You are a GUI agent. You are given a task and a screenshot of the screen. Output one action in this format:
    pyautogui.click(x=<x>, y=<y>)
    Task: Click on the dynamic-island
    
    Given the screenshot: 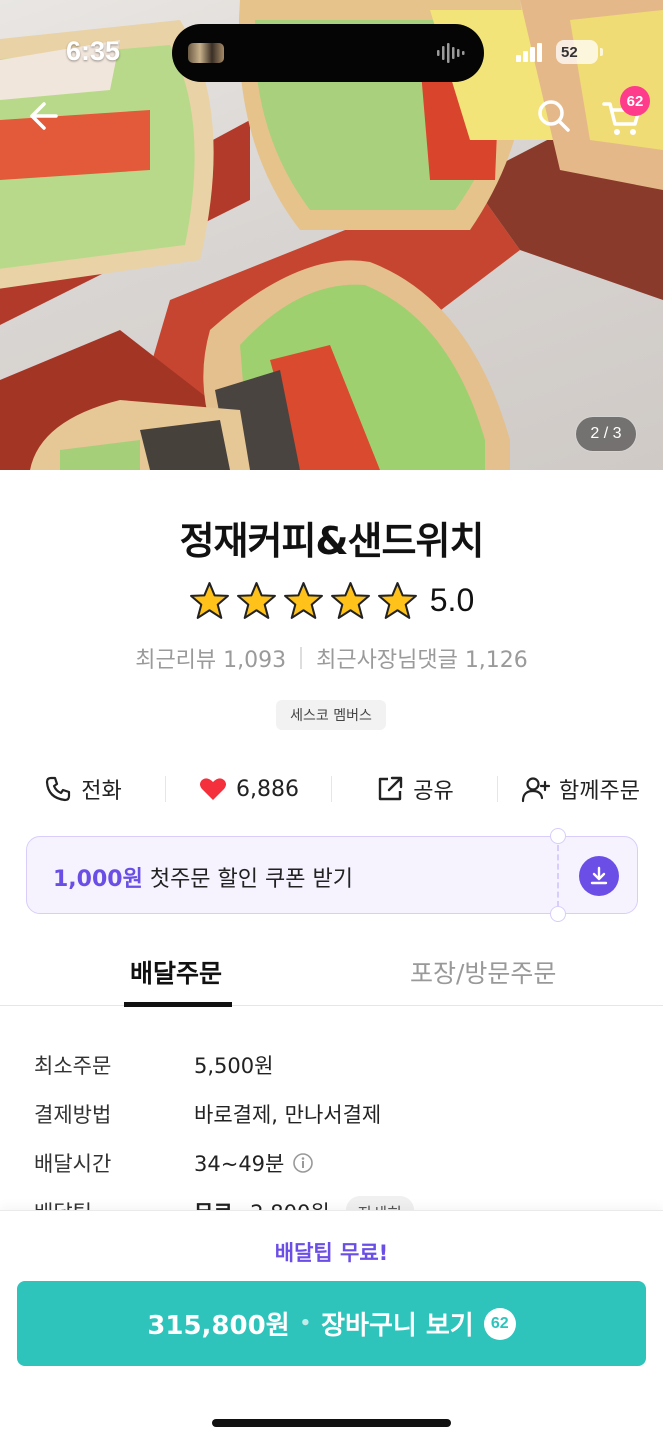 What is the action you would take?
    pyautogui.click(x=328, y=53)
    